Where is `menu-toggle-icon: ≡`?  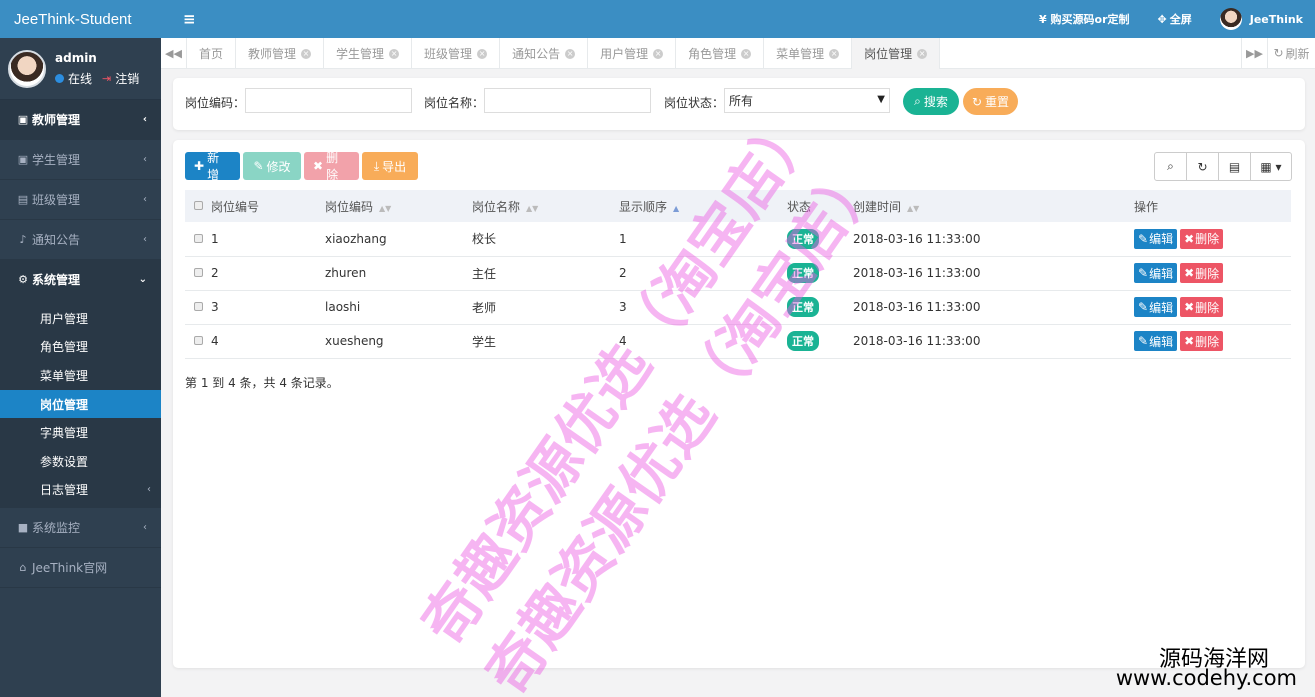 menu-toggle-icon: ≡ is located at coordinates (189, 19).